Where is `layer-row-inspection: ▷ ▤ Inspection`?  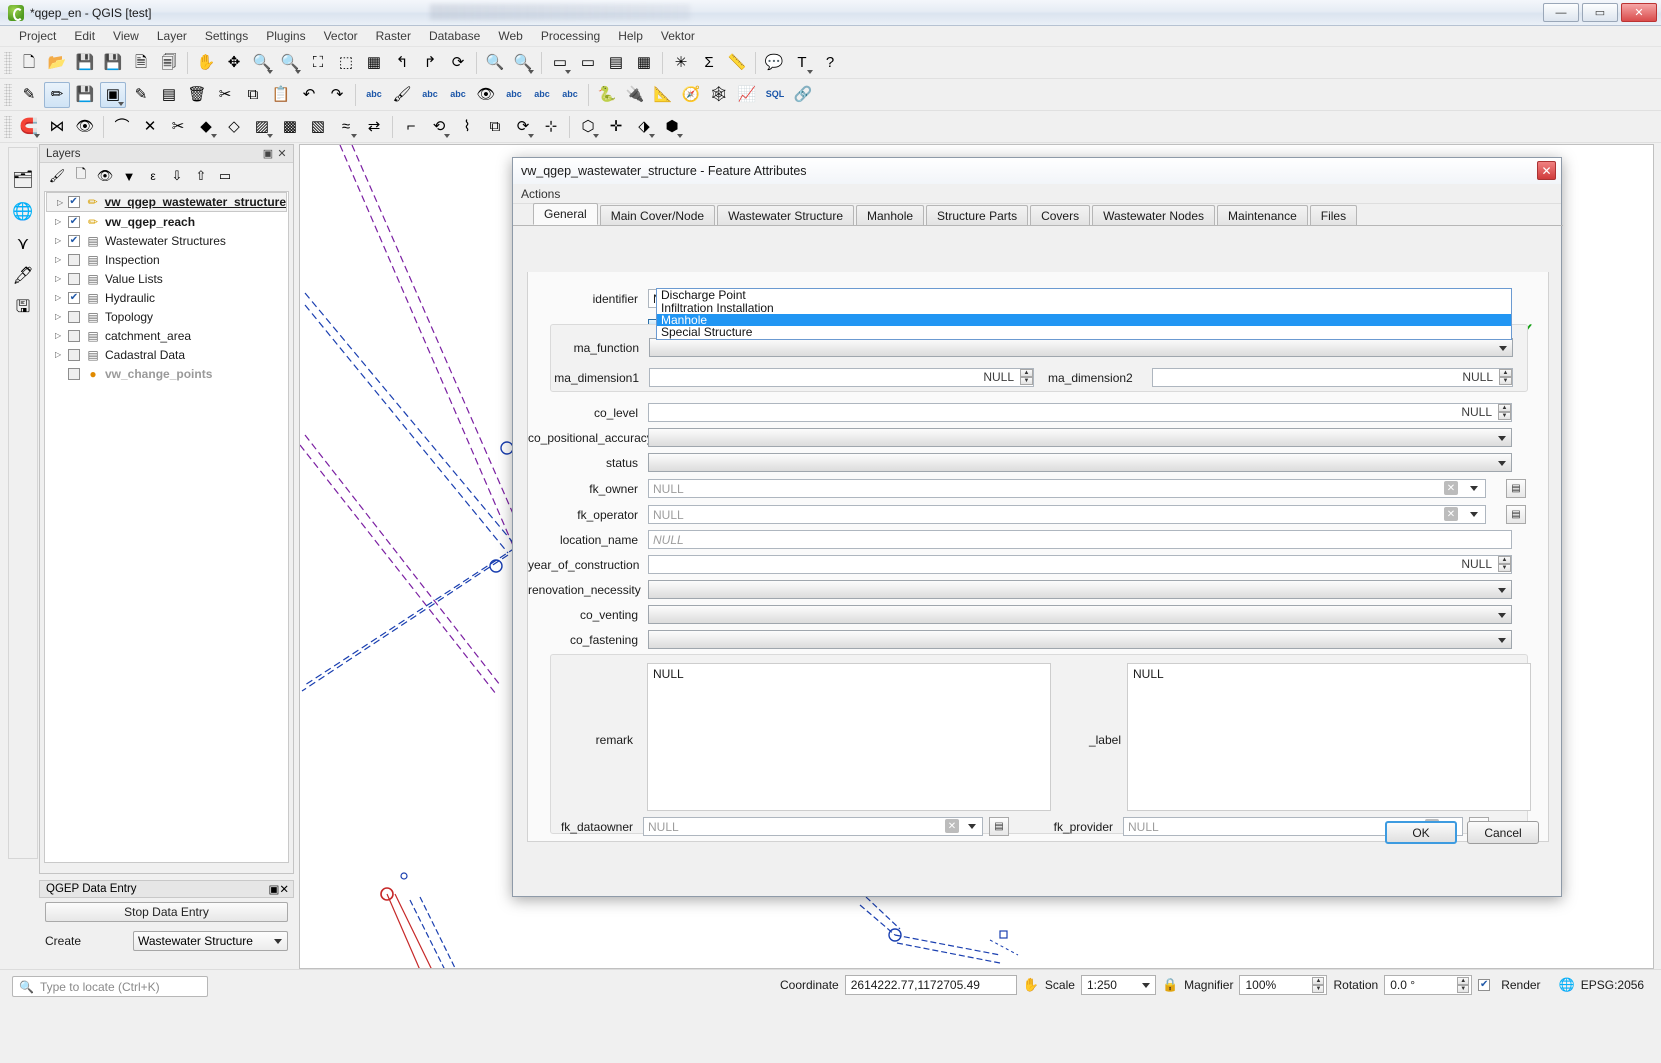 layer-row-inspection: ▷ ▤ Inspection is located at coordinates (166, 259).